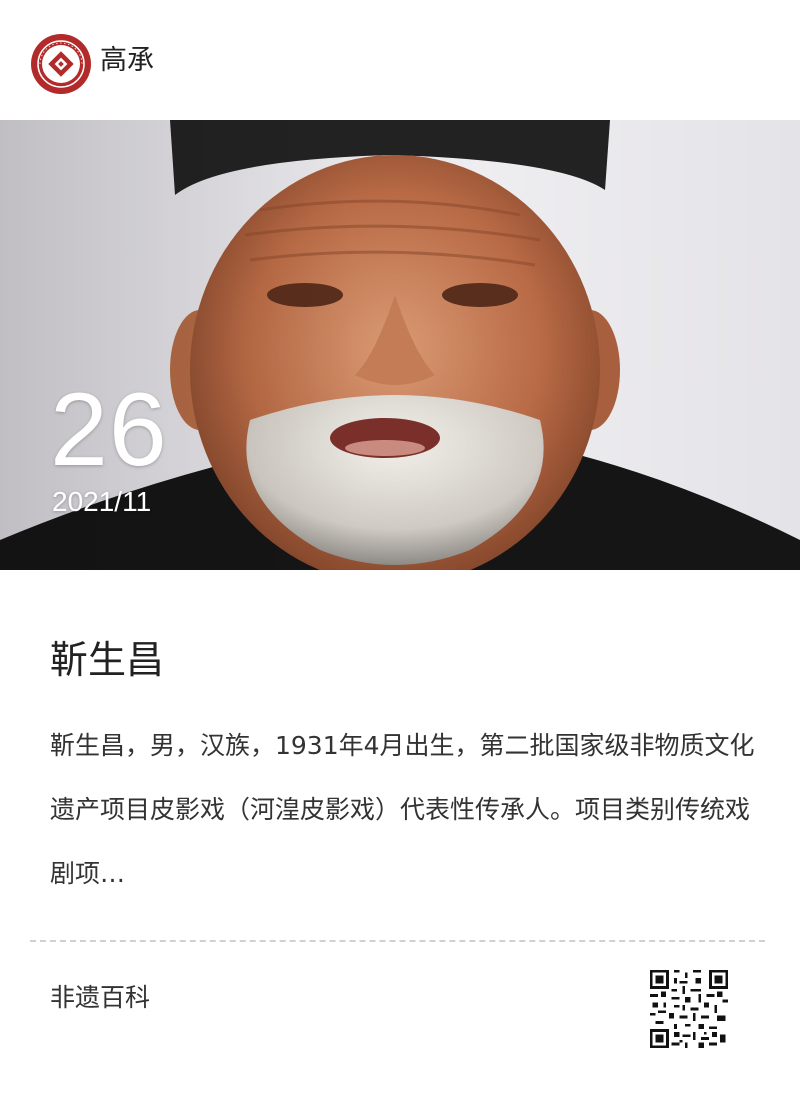  What do you see at coordinates (689, 1009) in the screenshot?
I see `qr-code-icon` at bounding box center [689, 1009].